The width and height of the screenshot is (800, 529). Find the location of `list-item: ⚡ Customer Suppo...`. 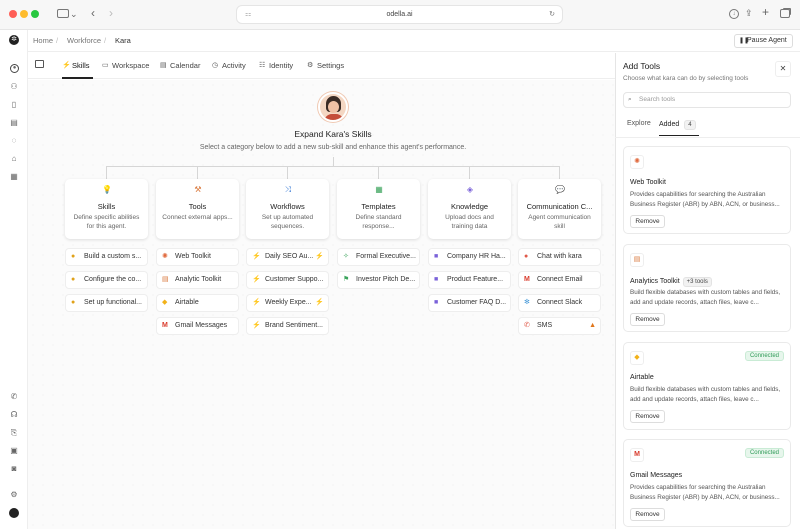

list-item: ⚡ Customer Suppo... is located at coordinates (287, 280).